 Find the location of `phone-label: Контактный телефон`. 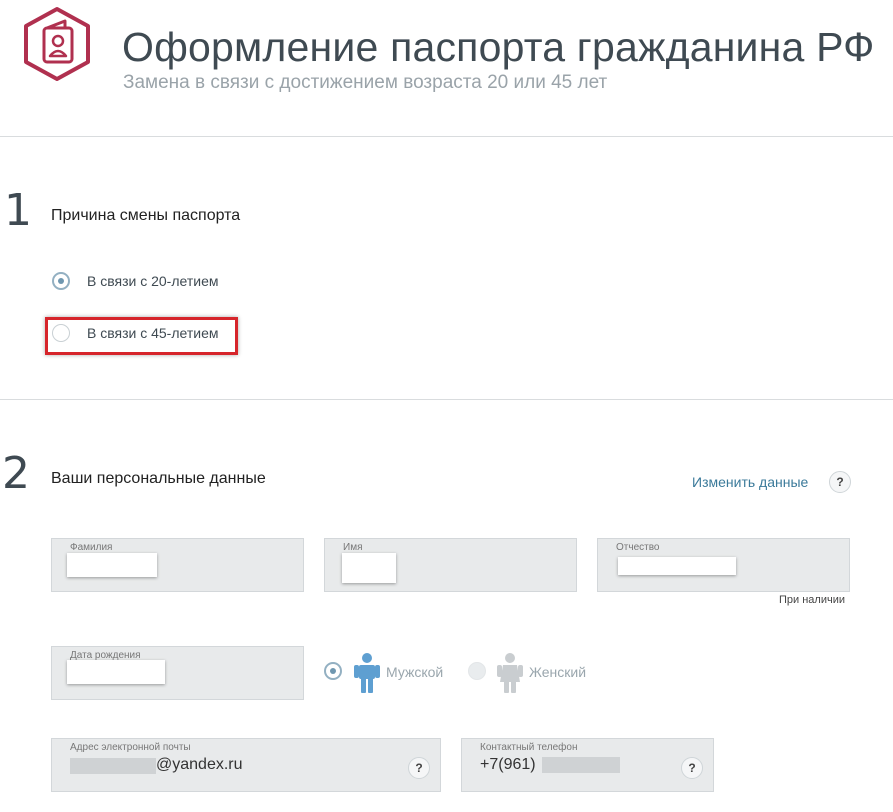

phone-label: Контактный телефон is located at coordinates (529, 747).